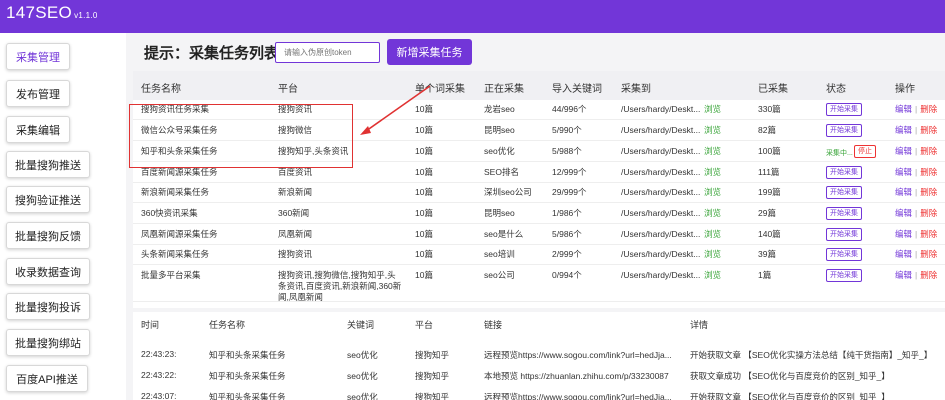  I want to click on keyword-progress: 5/986个, so click(567, 234).